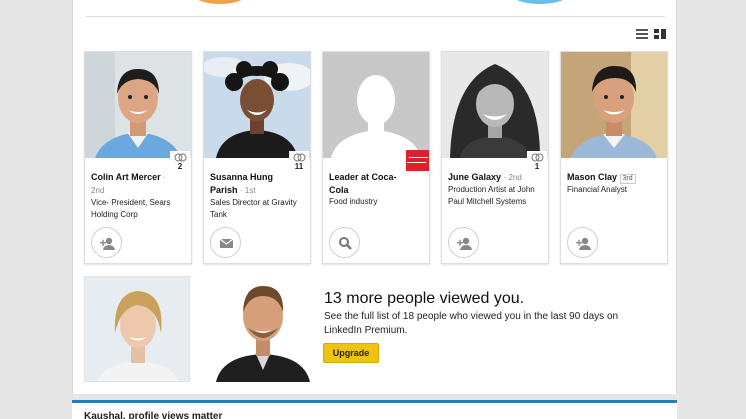 This screenshot has width=746, height=419. I want to click on upgrade-button: Upgrade, so click(351, 353).